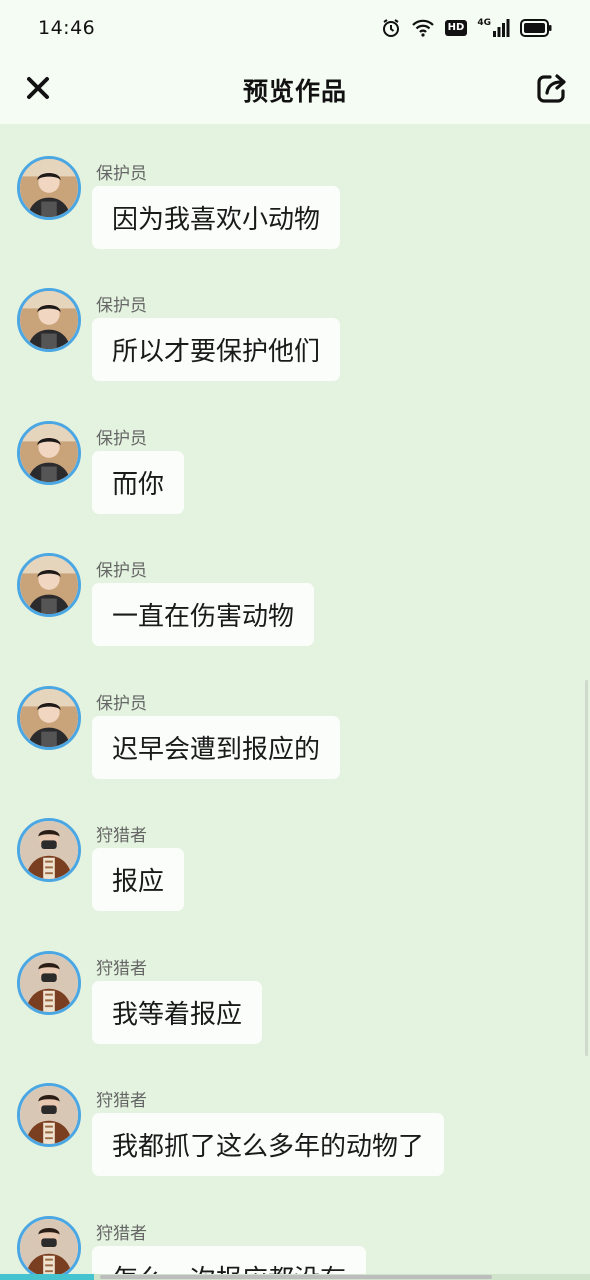 The height and width of the screenshot is (1280, 590). I want to click on message-item: 保护员 迟早会遭到报应的, so click(295, 746).